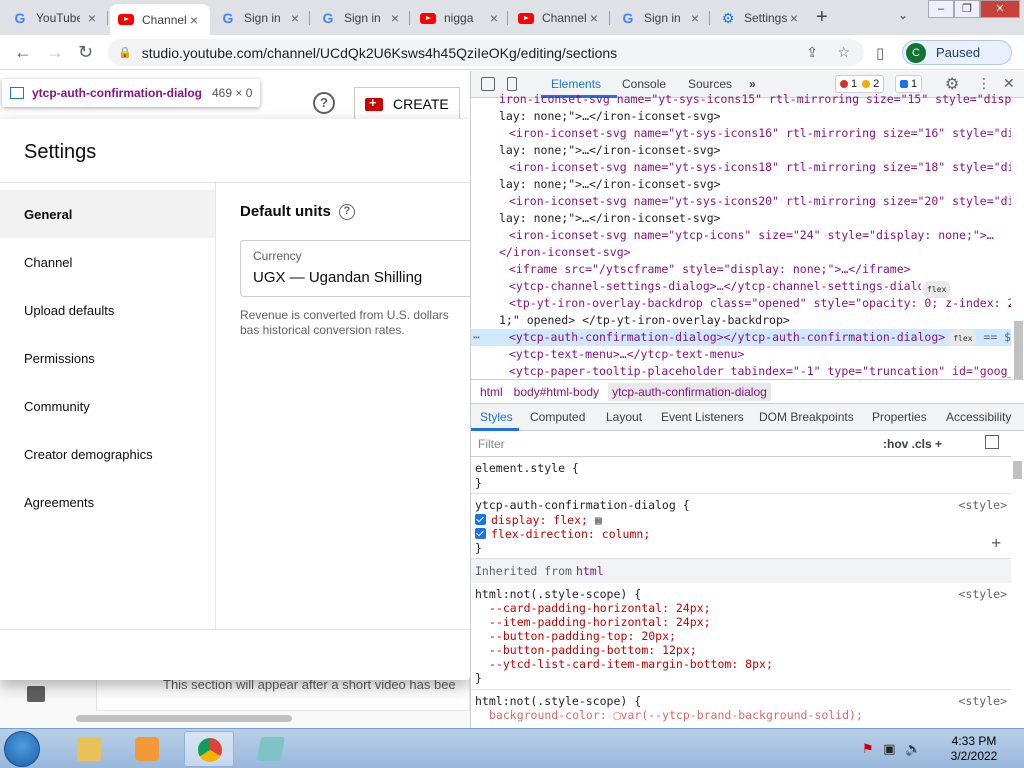 The image size is (1024, 768). I want to click on tab-console: Console, so click(644, 84).